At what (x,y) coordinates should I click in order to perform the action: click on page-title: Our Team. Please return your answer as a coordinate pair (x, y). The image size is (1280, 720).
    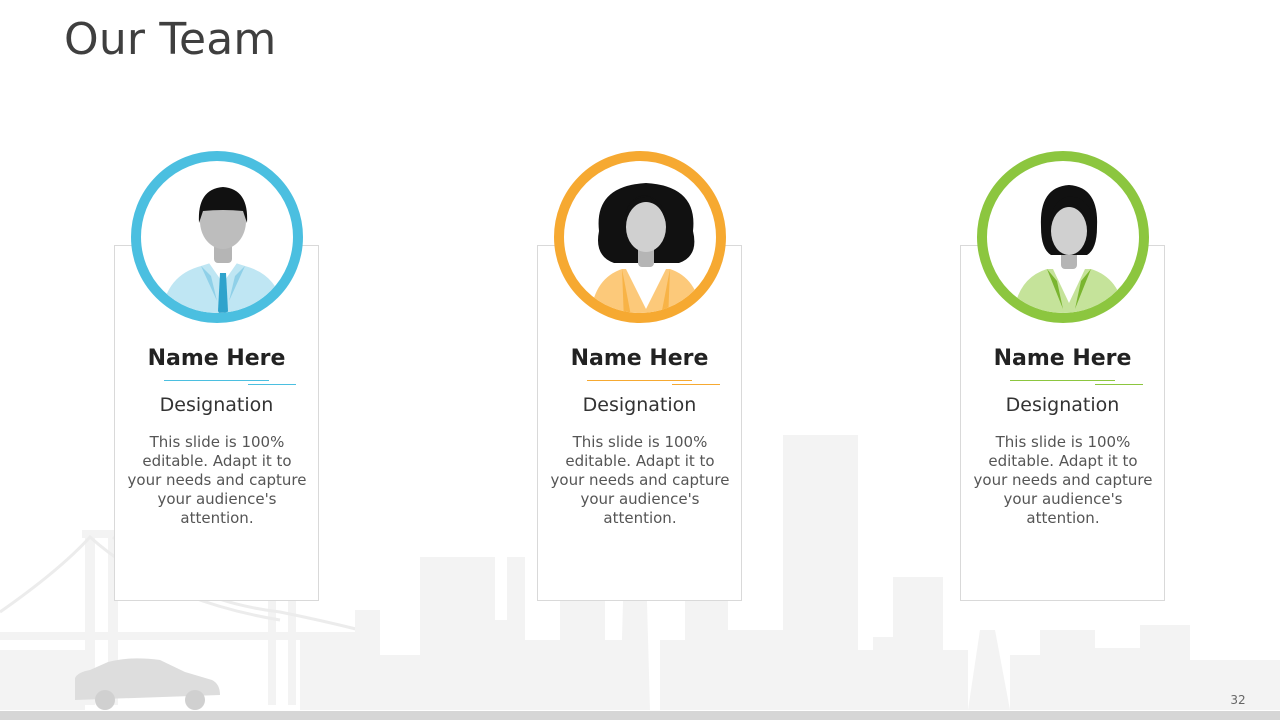
    Looking at the image, I should click on (170, 39).